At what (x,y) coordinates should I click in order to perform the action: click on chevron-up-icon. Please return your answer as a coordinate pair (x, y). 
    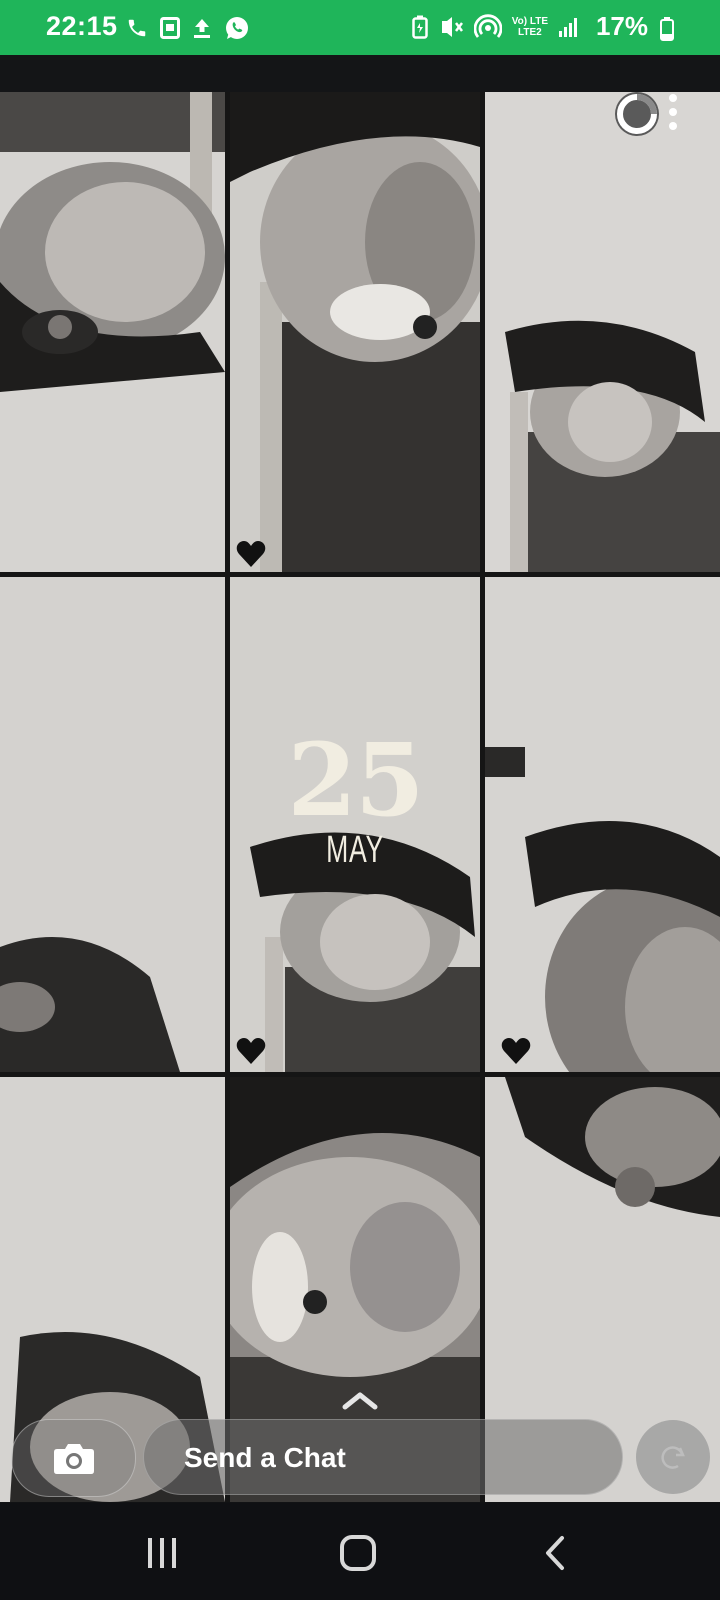
    Looking at the image, I should click on (360, 1400).